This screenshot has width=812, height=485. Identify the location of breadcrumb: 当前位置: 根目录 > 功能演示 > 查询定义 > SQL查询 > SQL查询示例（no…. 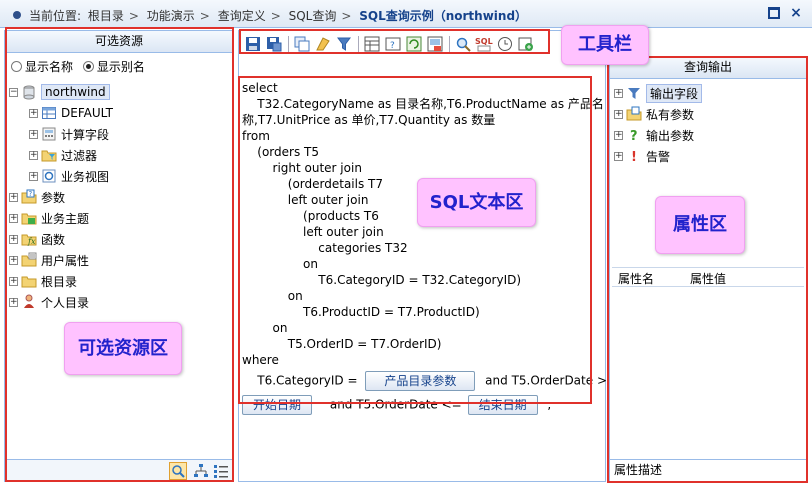
(279, 15).